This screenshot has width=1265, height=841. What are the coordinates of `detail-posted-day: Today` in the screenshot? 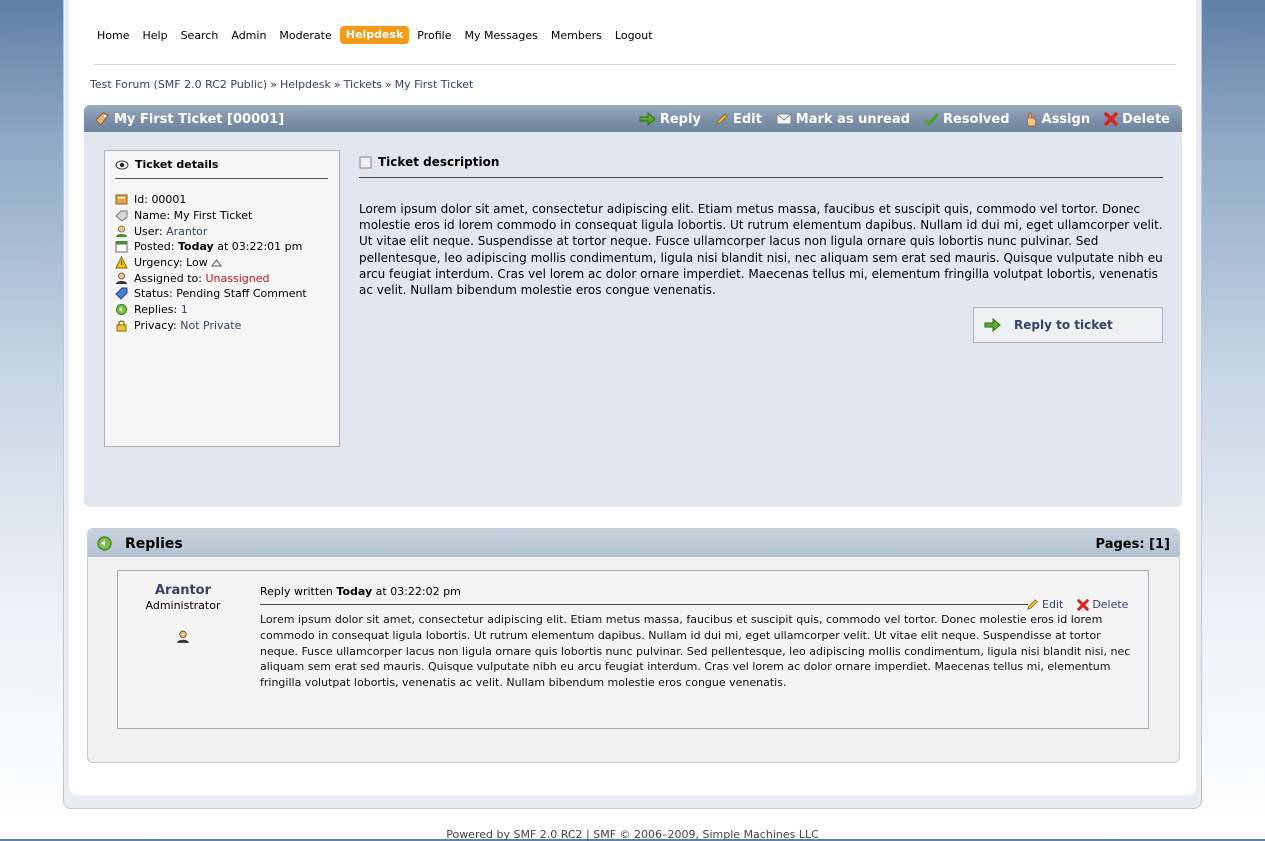 It's located at (195, 247).